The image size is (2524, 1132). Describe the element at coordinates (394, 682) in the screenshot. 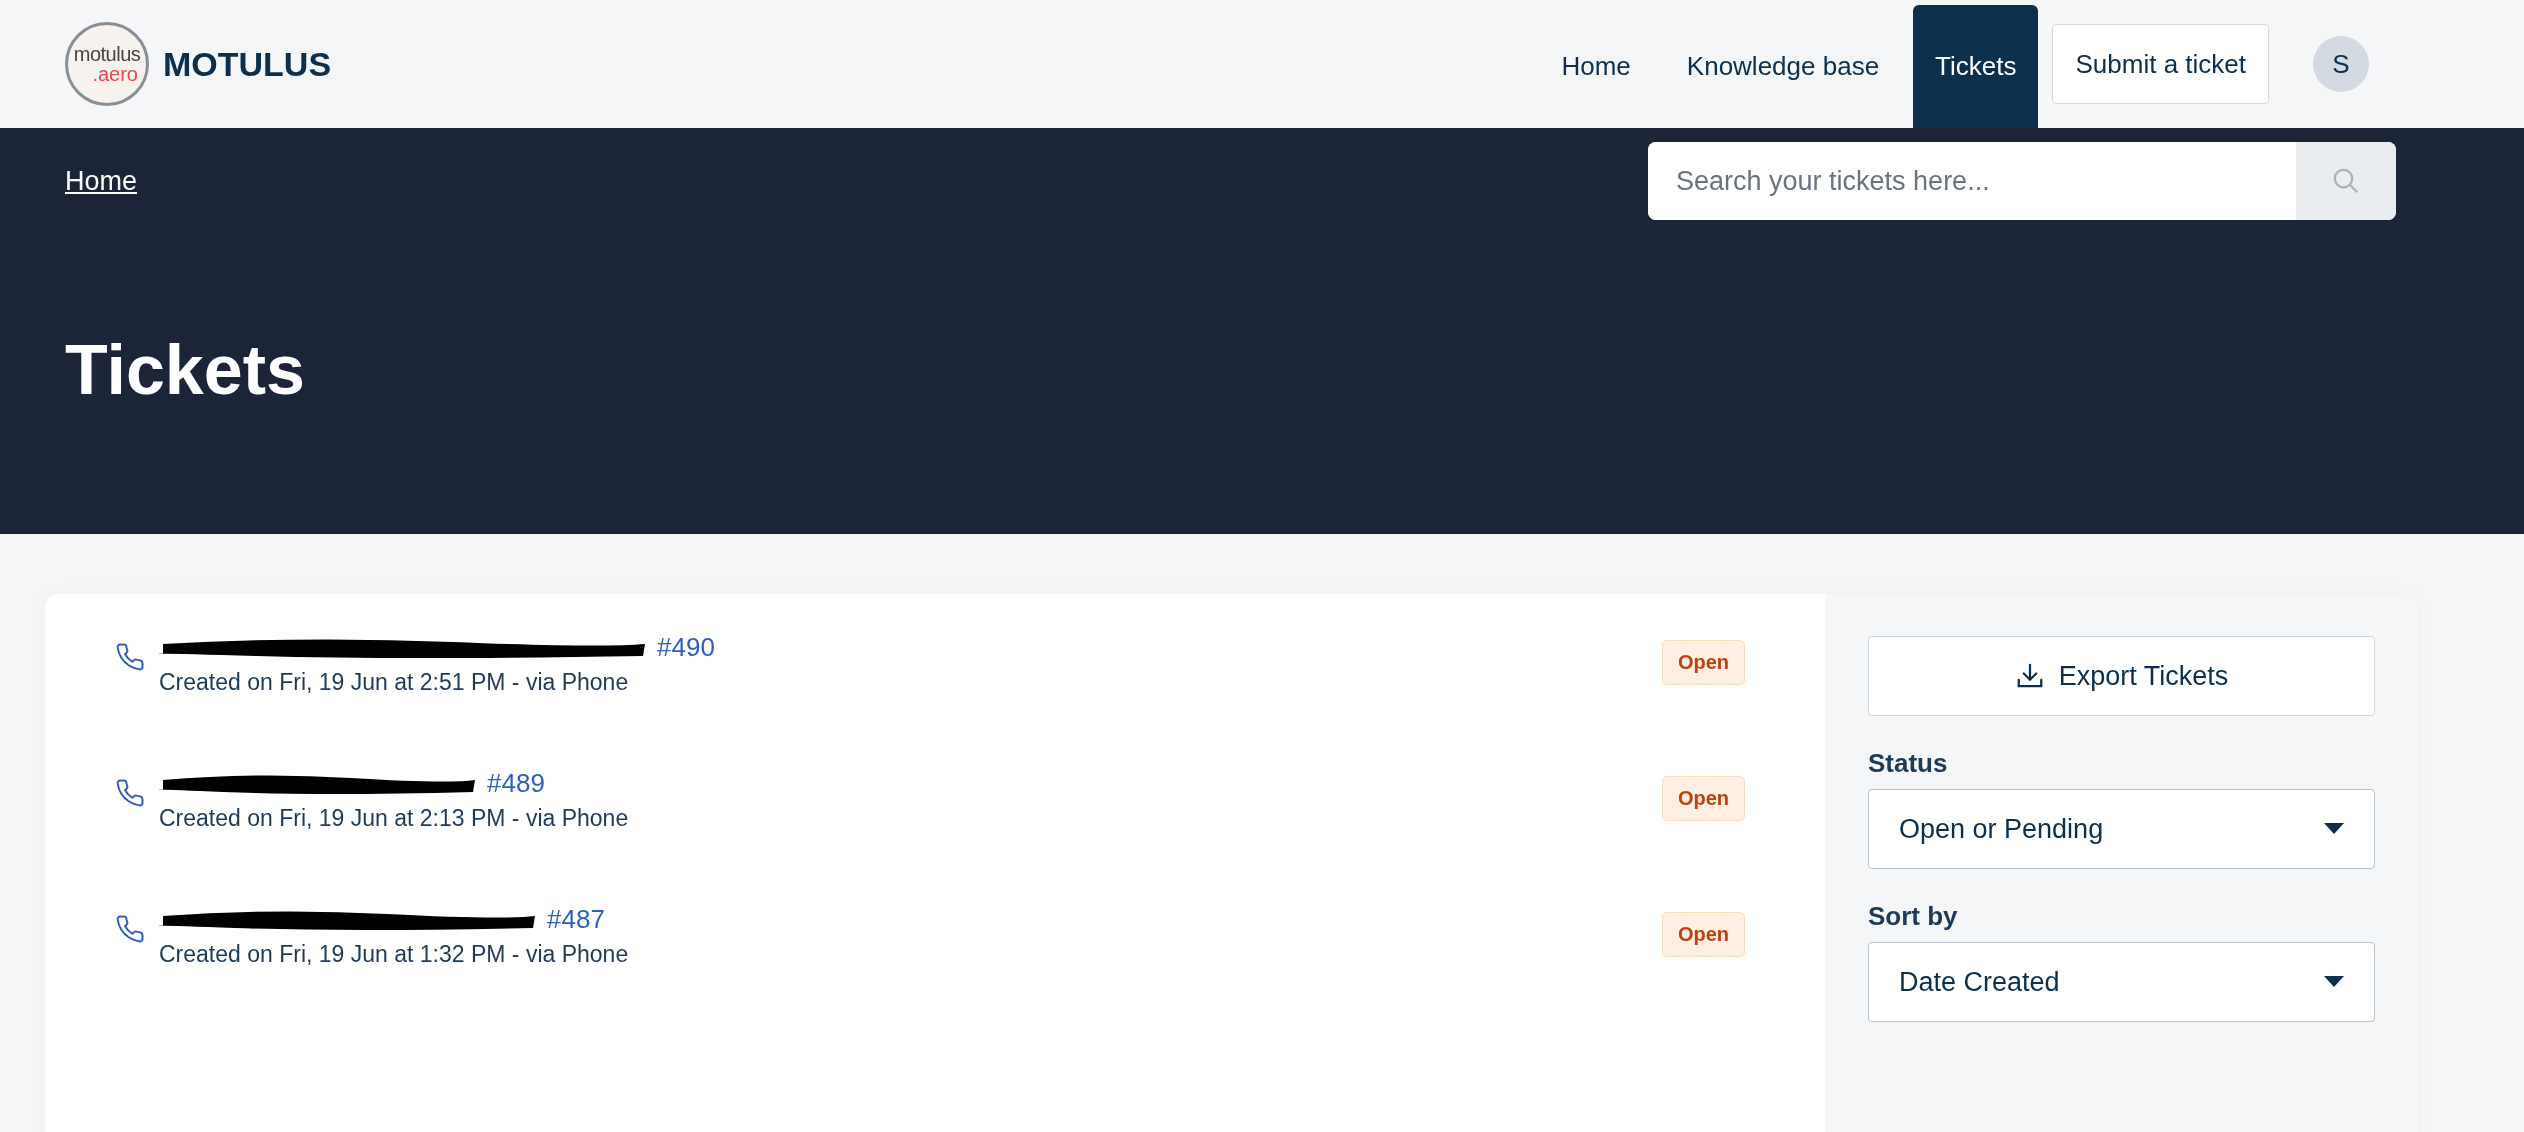

I see `ticket-meta: Created on Fri, 19 Jun at 2:51 PM - via Phone` at that location.